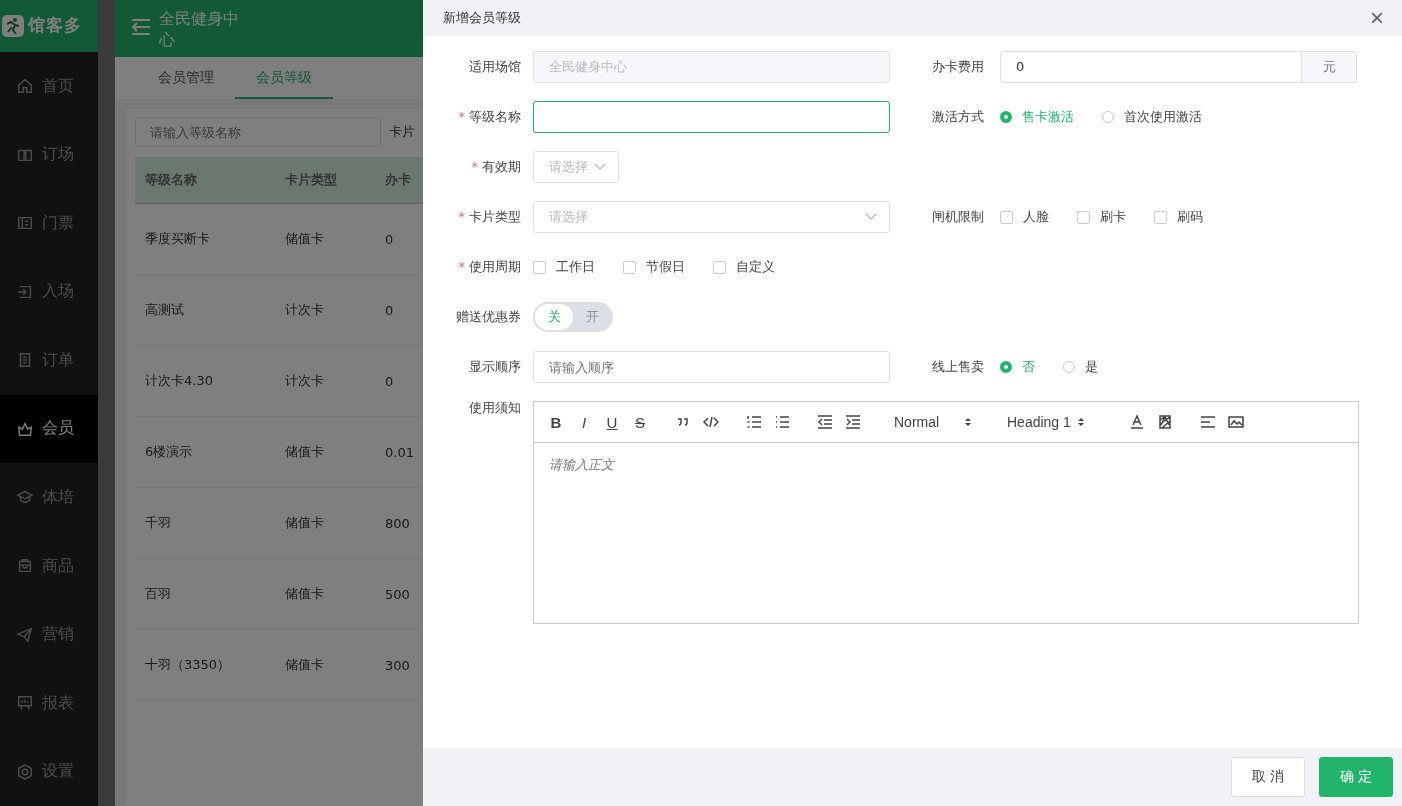 The width and height of the screenshot is (1402, 806). What do you see at coordinates (612, 422) in the screenshot?
I see `underline-button: U` at bounding box center [612, 422].